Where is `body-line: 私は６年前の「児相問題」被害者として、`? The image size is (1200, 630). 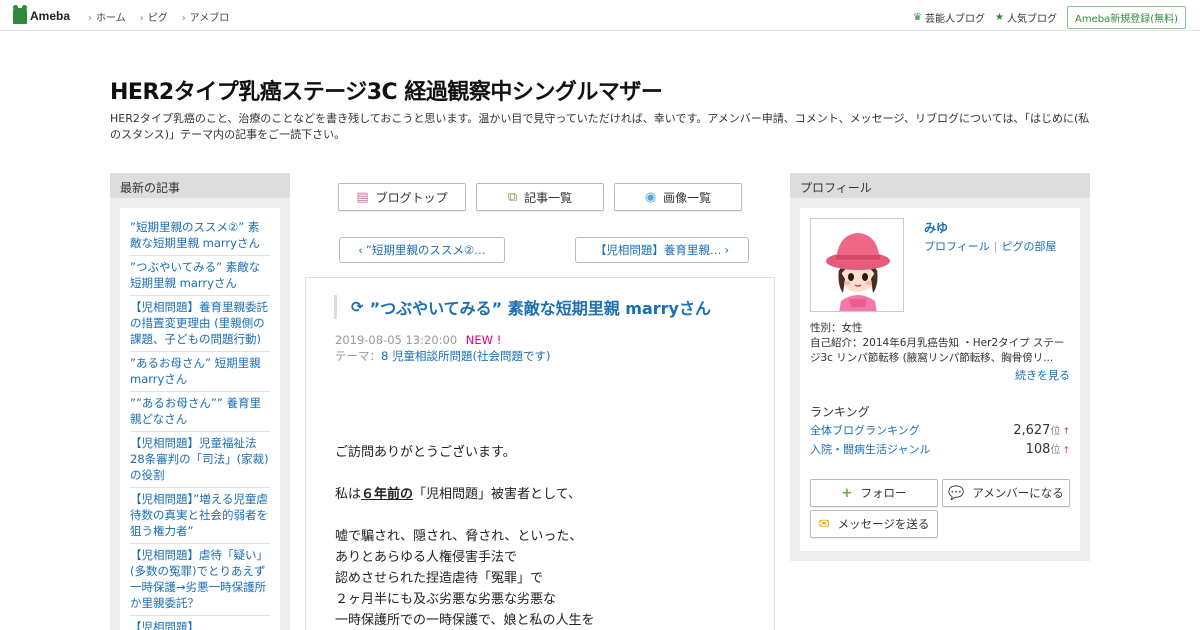
body-line: 私は６年前の「児相問題」被害者として、 is located at coordinates (545, 494).